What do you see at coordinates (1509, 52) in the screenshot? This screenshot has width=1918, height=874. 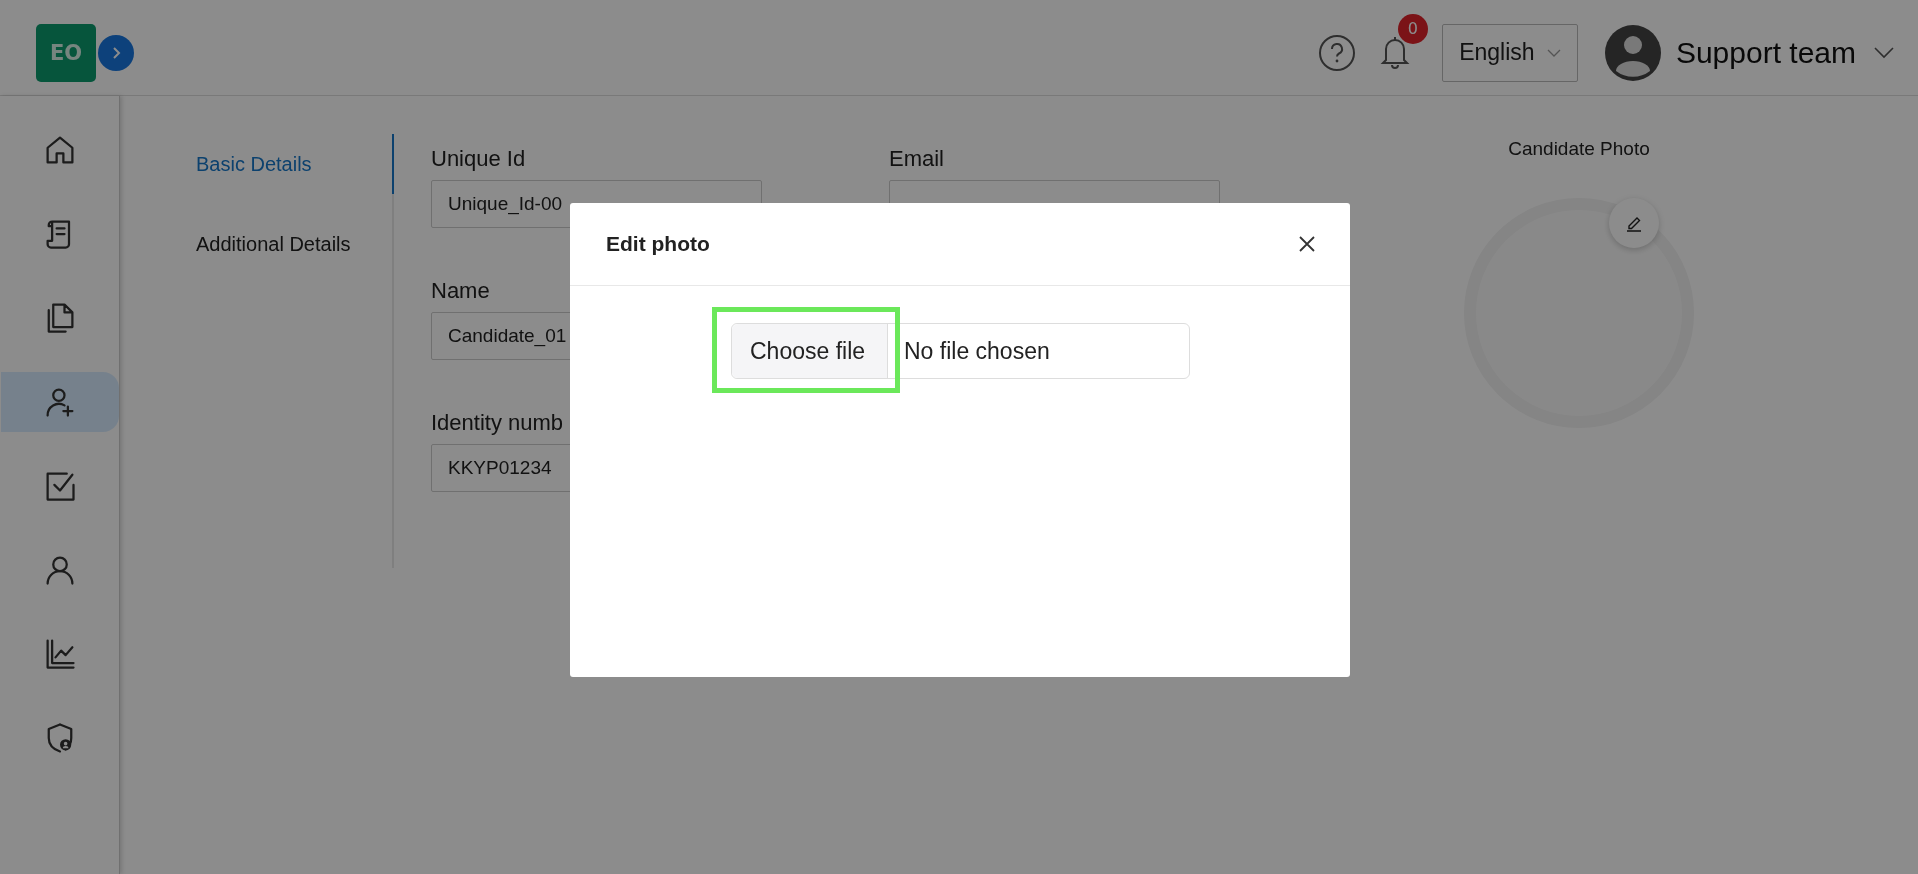 I see `language-select: English` at bounding box center [1509, 52].